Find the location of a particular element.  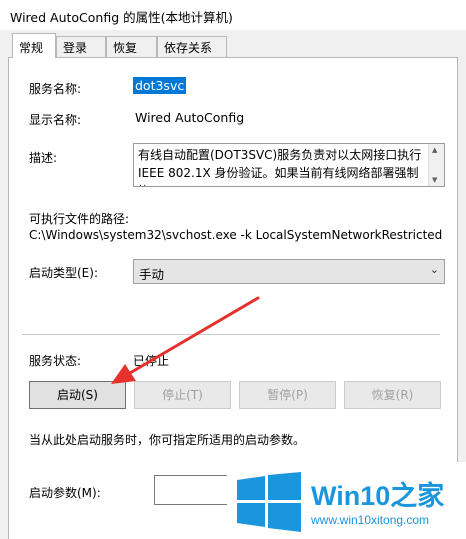

arrow-shaft is located at coordinates (194, 335).